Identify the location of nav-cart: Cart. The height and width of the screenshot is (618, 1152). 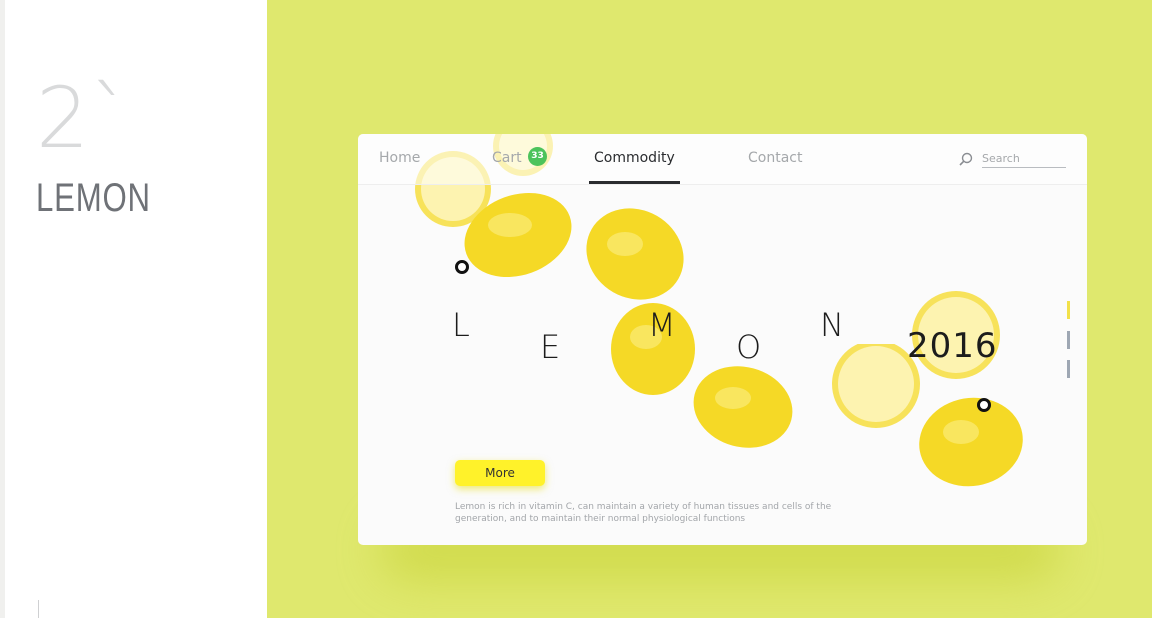
(507, 158).